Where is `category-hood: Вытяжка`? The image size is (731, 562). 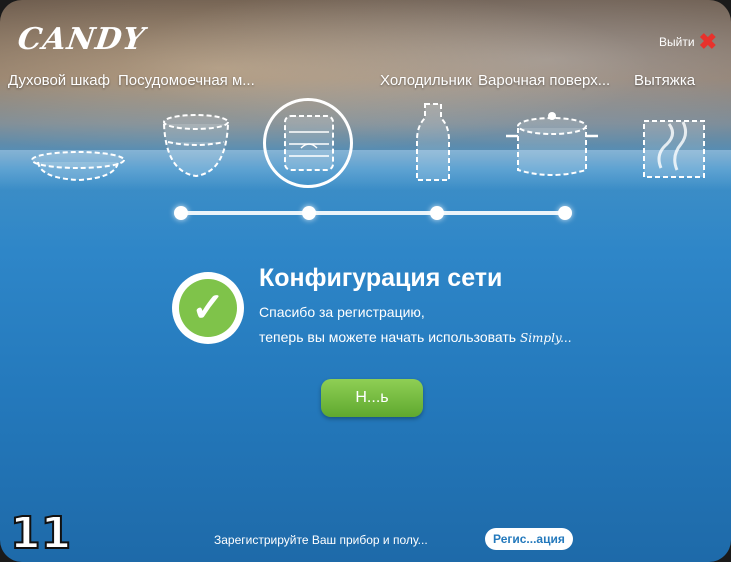 category-hood: Вытяжка is located at coordinates (664, 80).